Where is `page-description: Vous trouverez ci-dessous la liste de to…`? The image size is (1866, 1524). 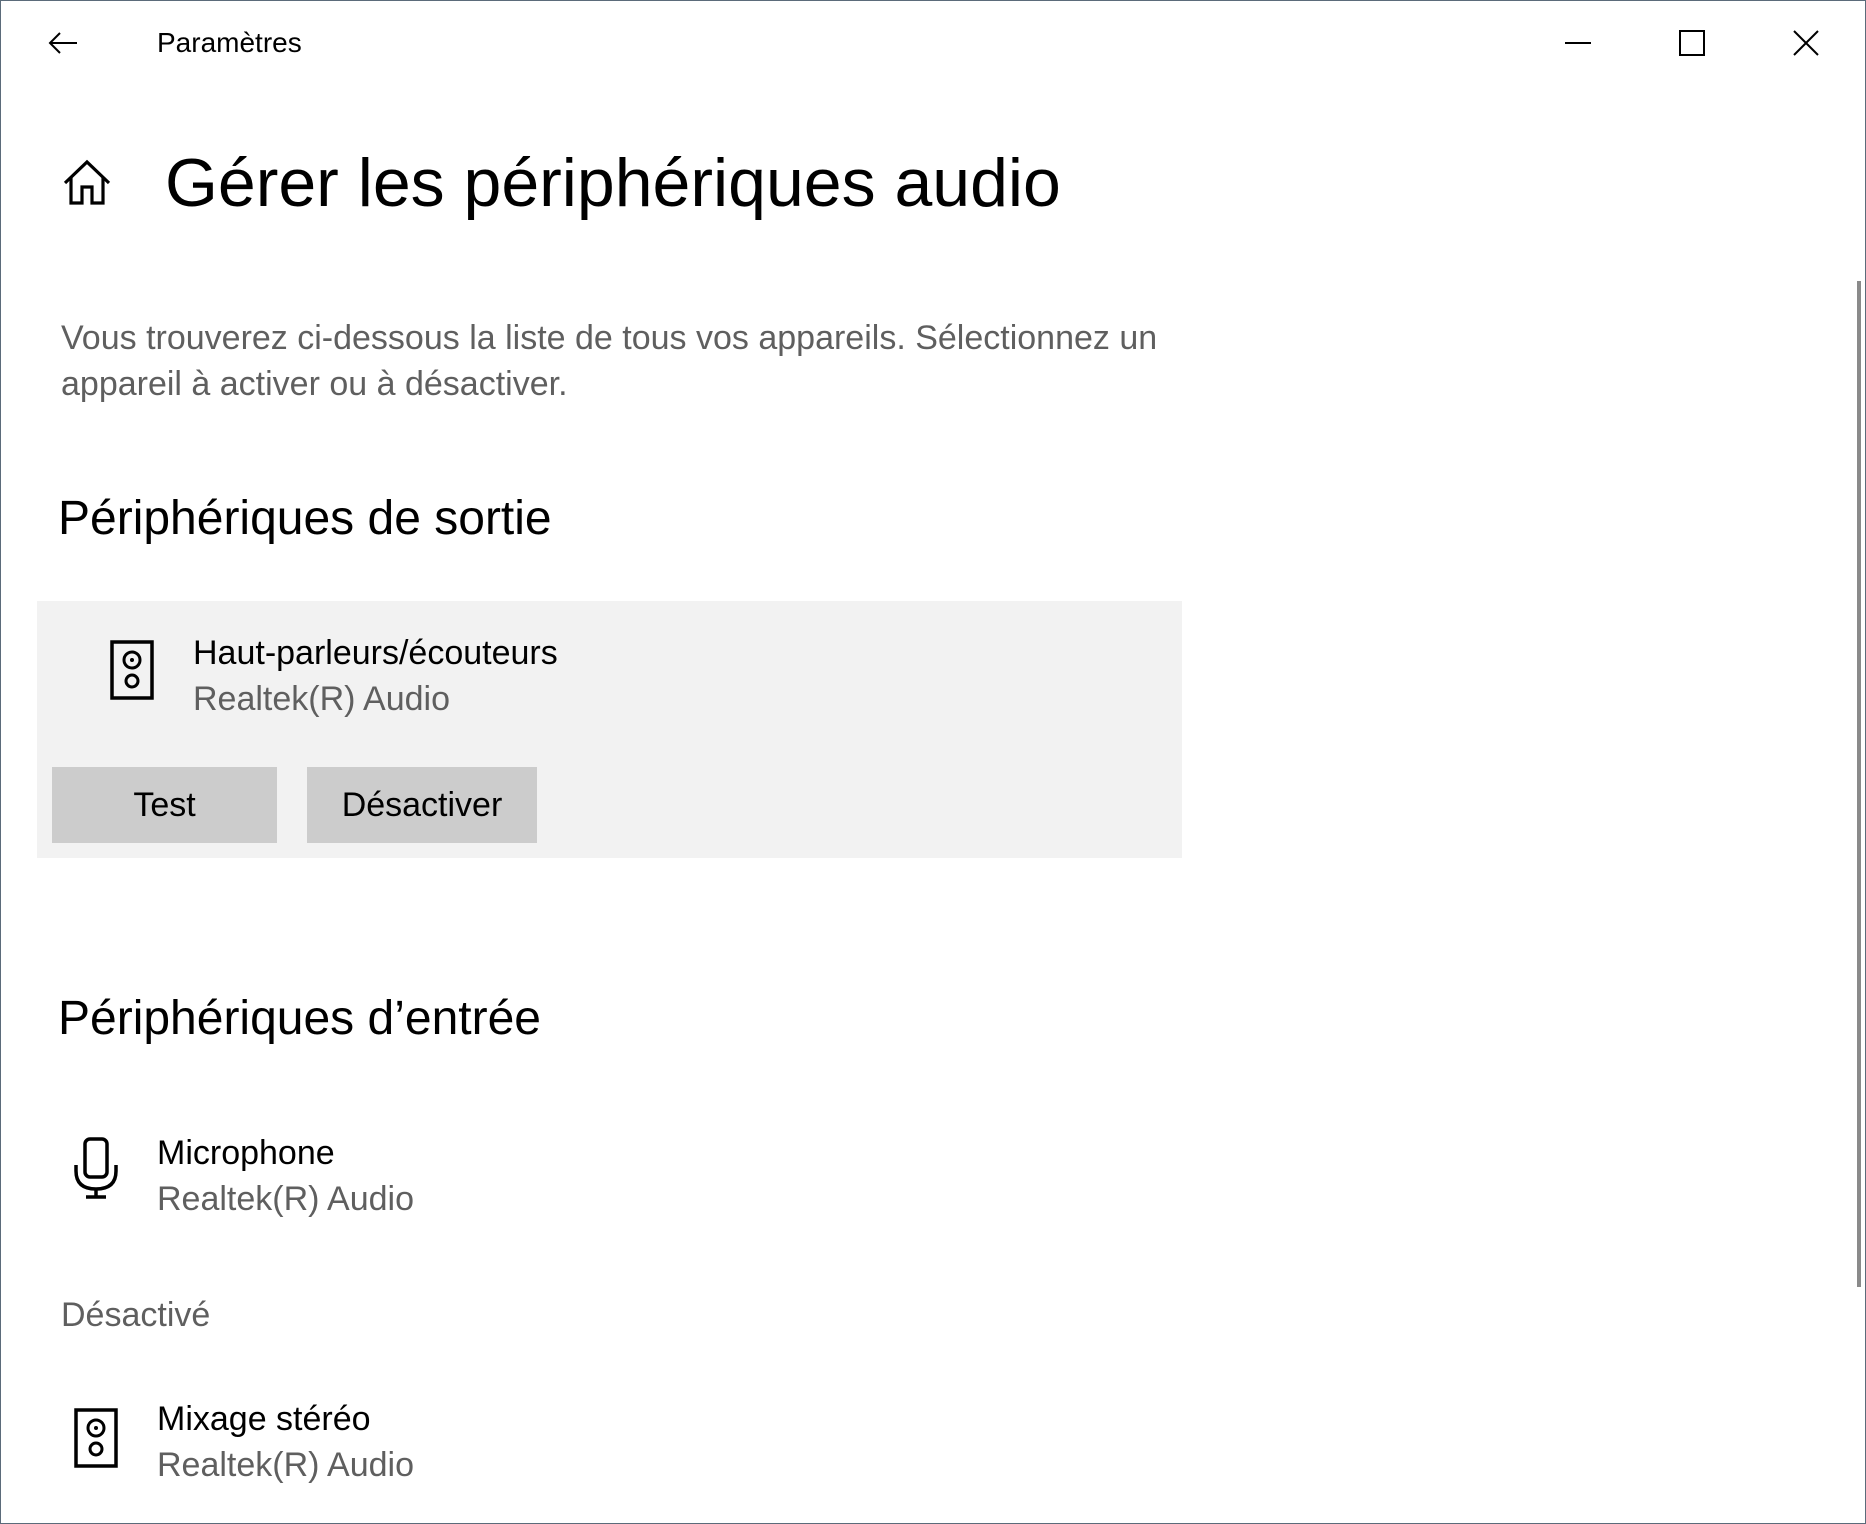 page-description: Vous trouverez ci-dessous la liste de to… is located at coordinates (609, 361).